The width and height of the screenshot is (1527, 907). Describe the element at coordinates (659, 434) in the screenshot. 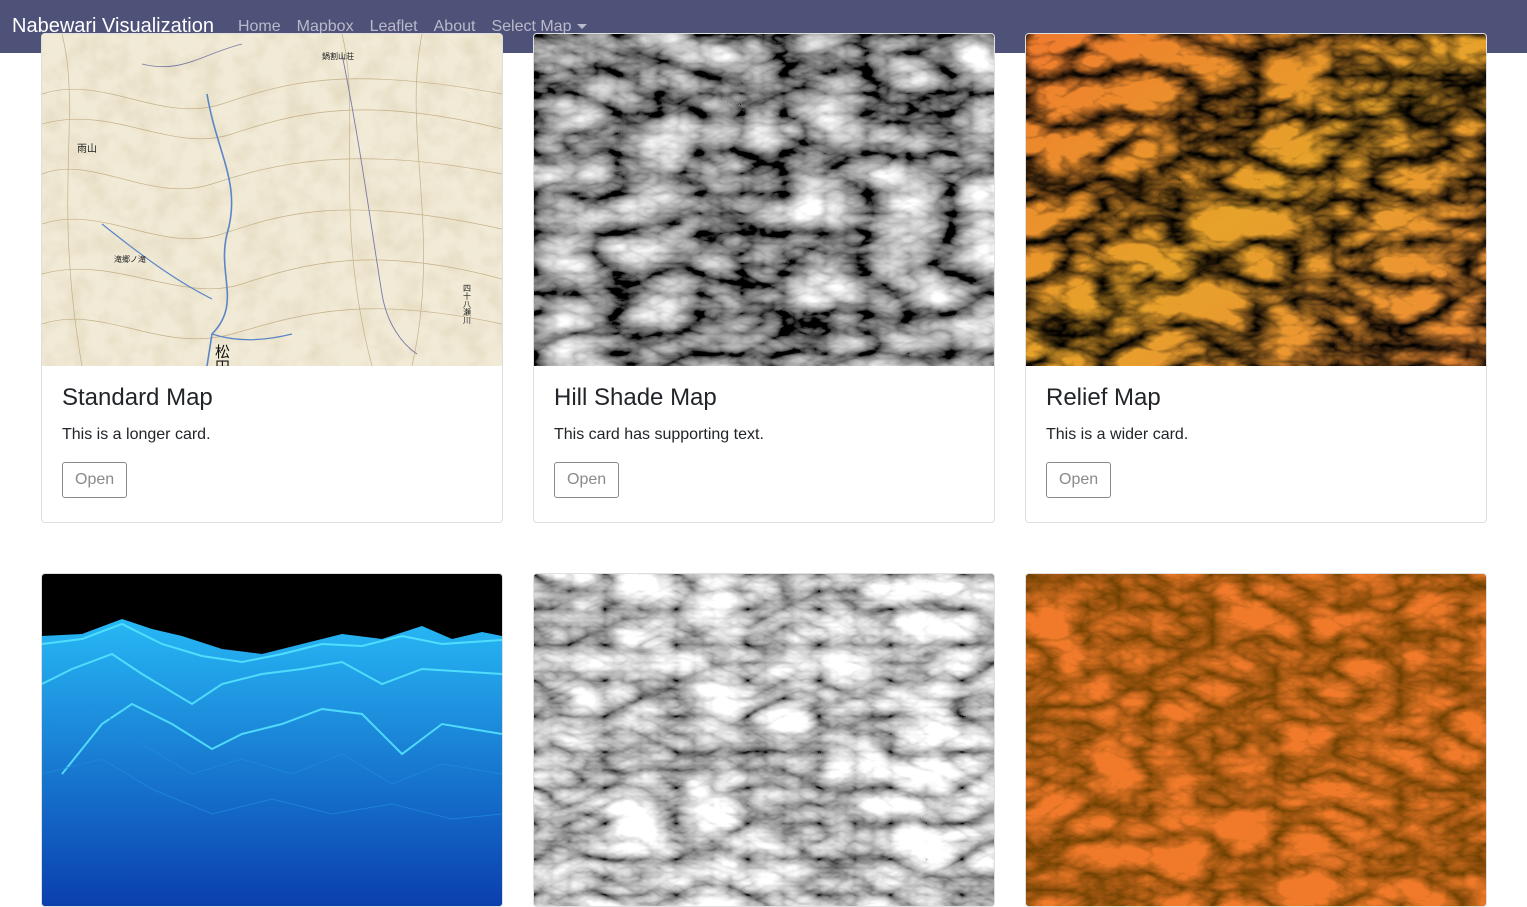

I see `card-text: This card has supporting text.` at that location.